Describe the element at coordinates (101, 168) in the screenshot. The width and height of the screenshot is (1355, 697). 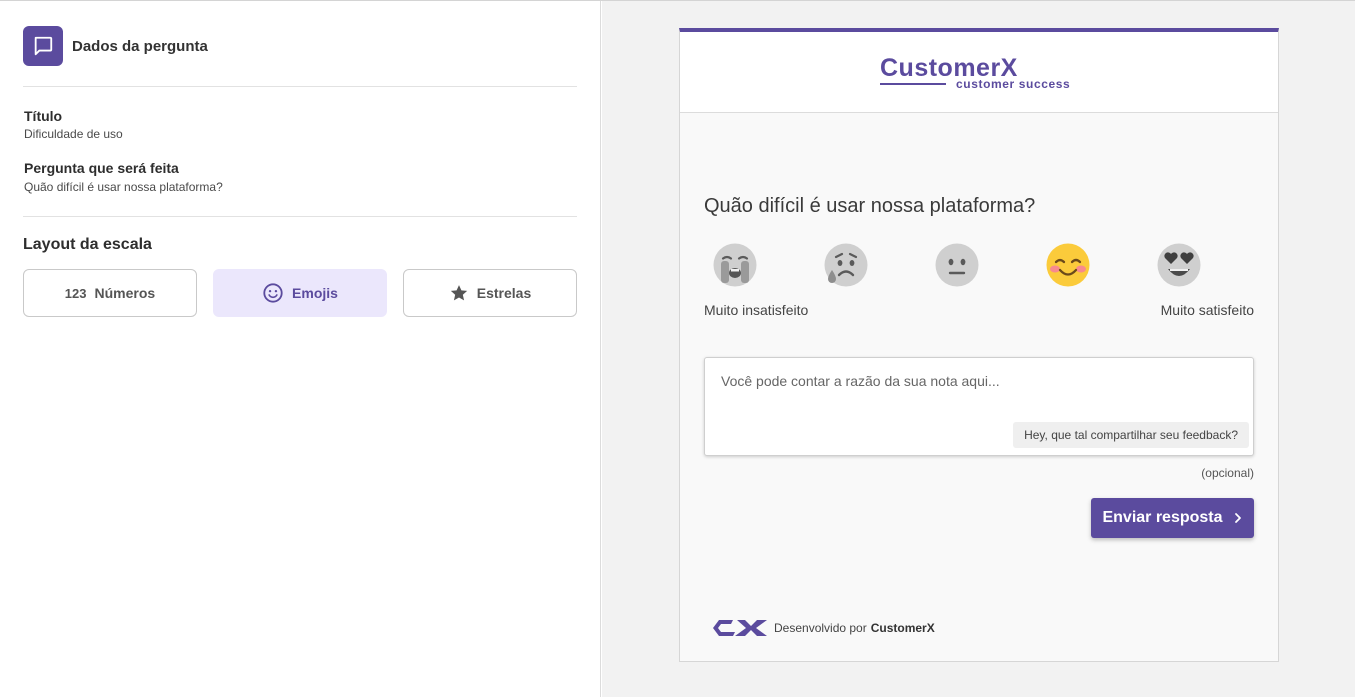
I see `question-field-label: Pergunta que será feita` at that location.